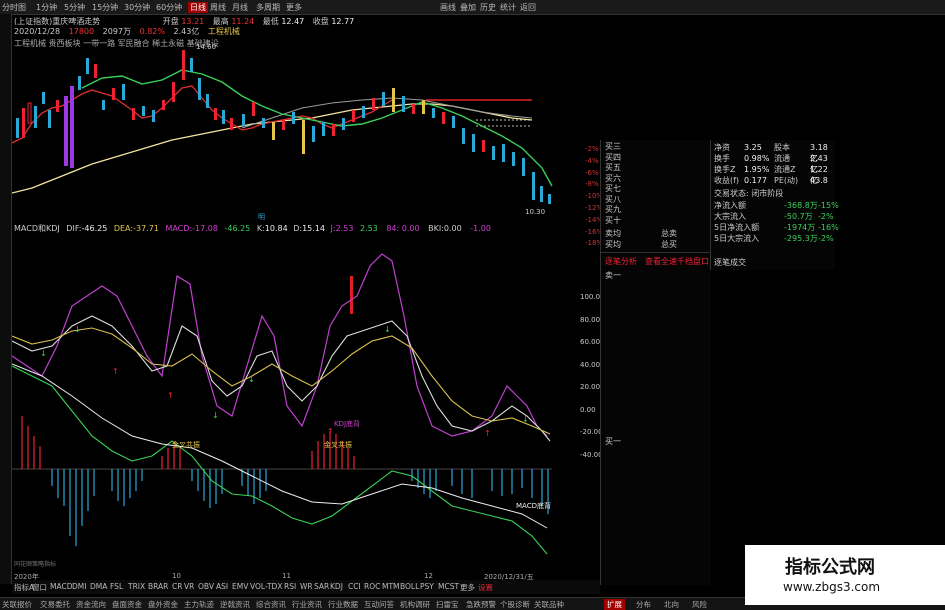 The width and height of the screenshot is (945, 610). What do you see at coordinates (614, 604) in the screenshot?
I see `right-tab-expand: 扩展` at bounding box center [614, 604].